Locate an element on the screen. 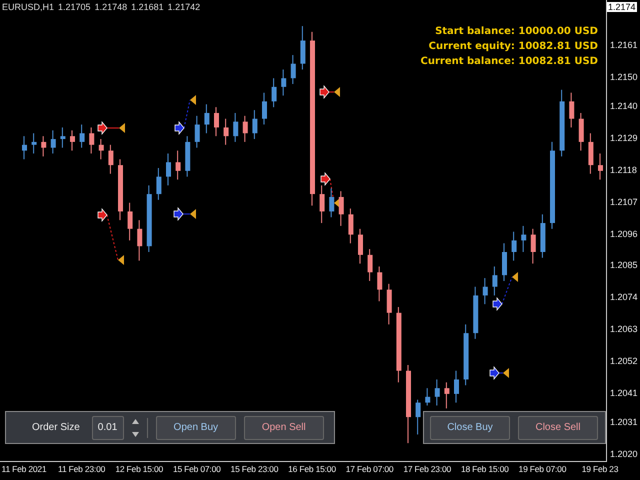 Image resolution: width=640 pixels, height=480 pixels. order-button: Open Sell is located at coordinates (284, 428).